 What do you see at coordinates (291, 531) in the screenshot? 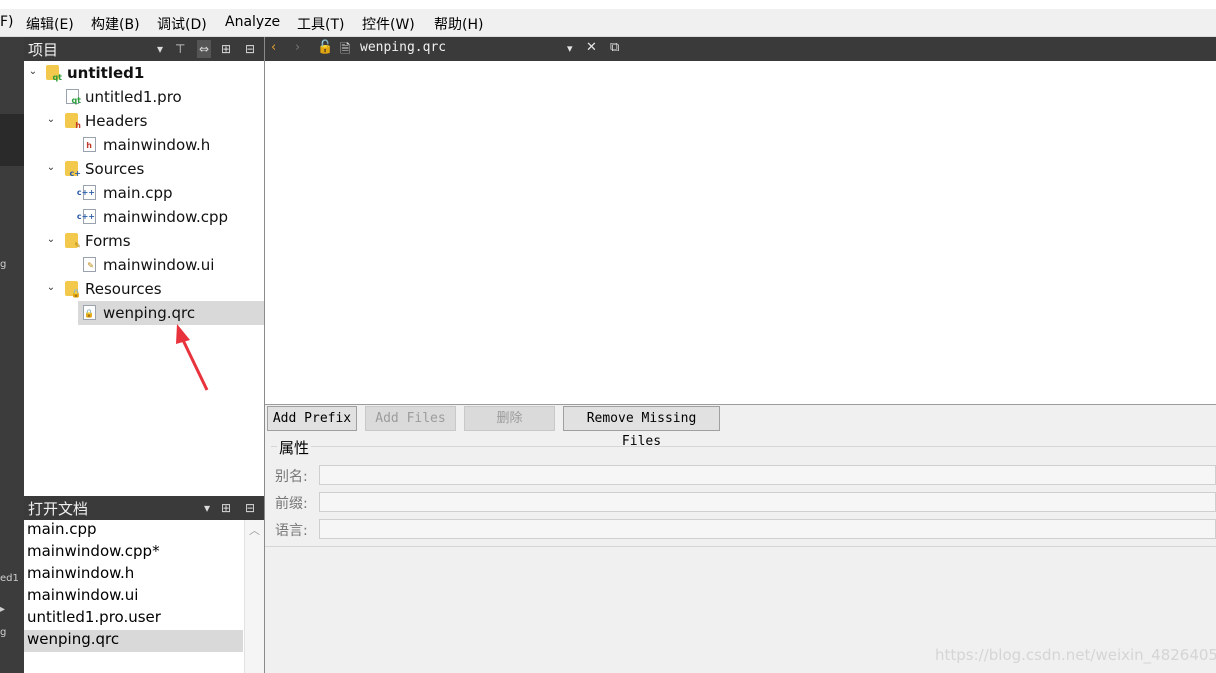
I see `language-label: 语言:` at bounding box center [291, 531].